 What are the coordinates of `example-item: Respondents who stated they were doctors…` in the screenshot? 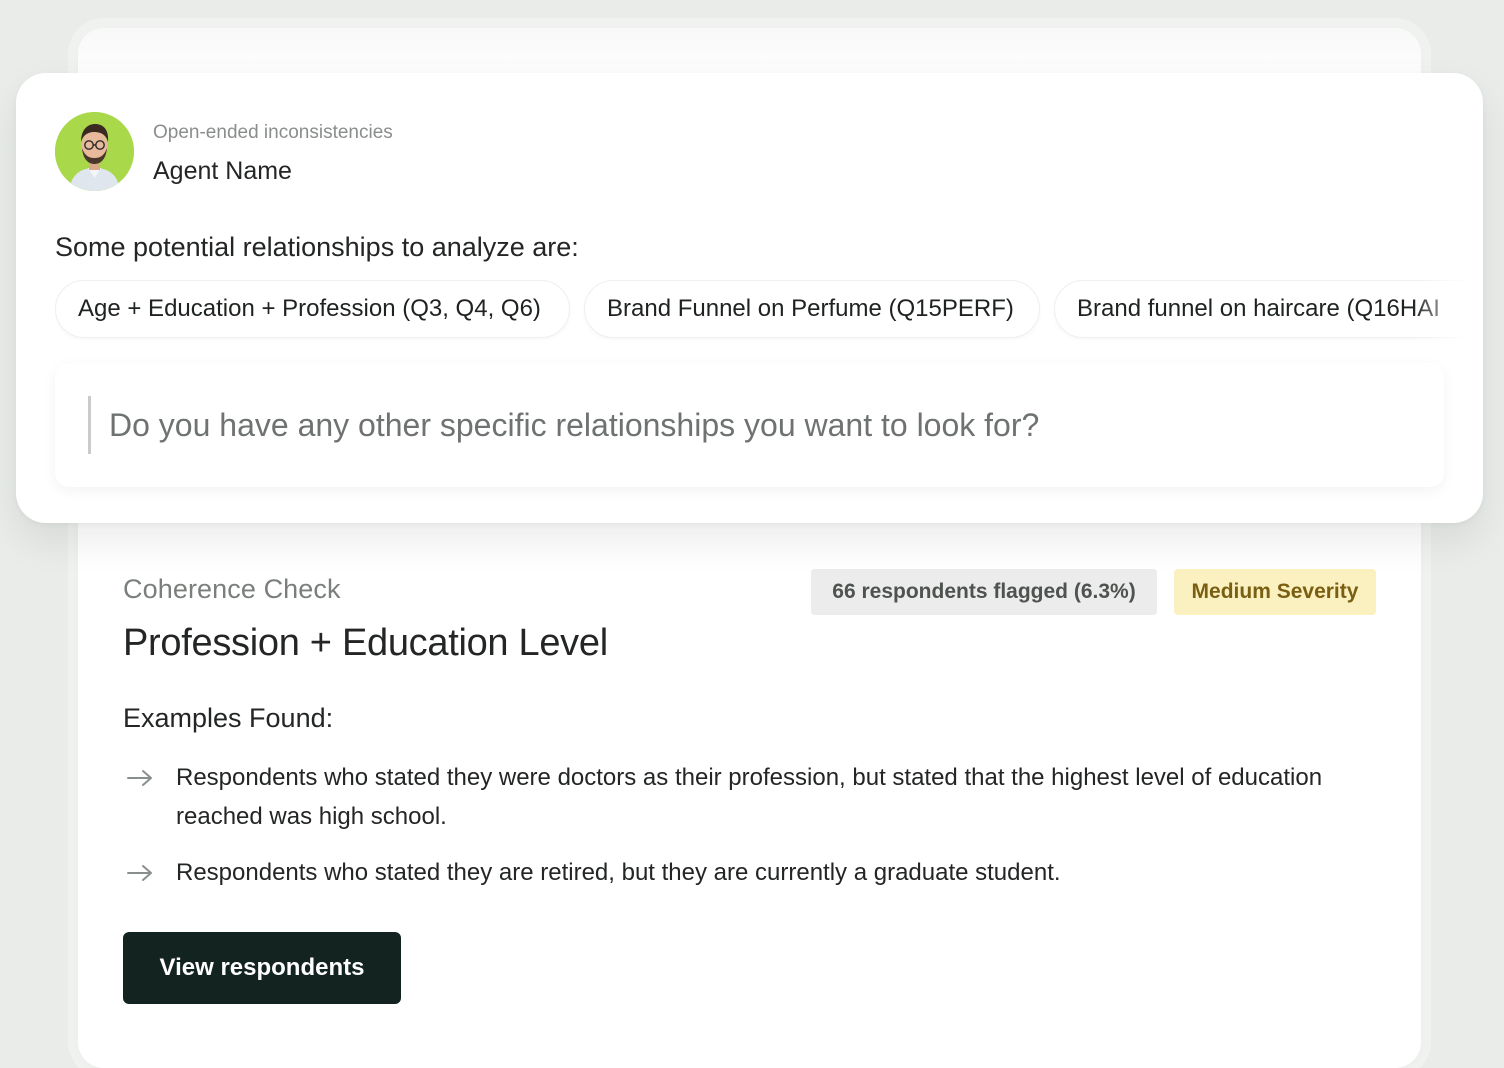 It's located at (723, 797).